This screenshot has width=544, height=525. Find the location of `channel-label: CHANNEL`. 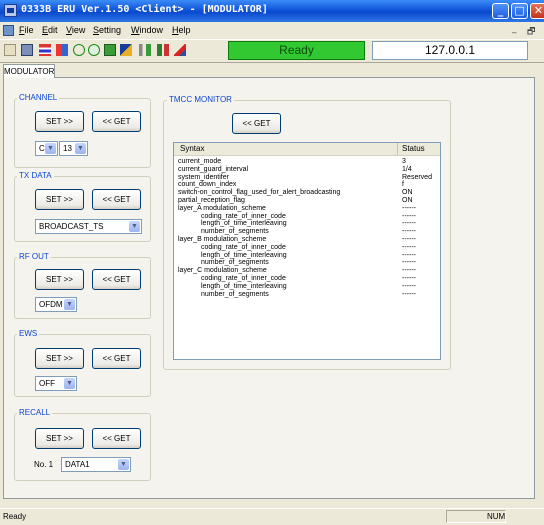

channel-label: CHANNEL is located at coordinates (38, 97).